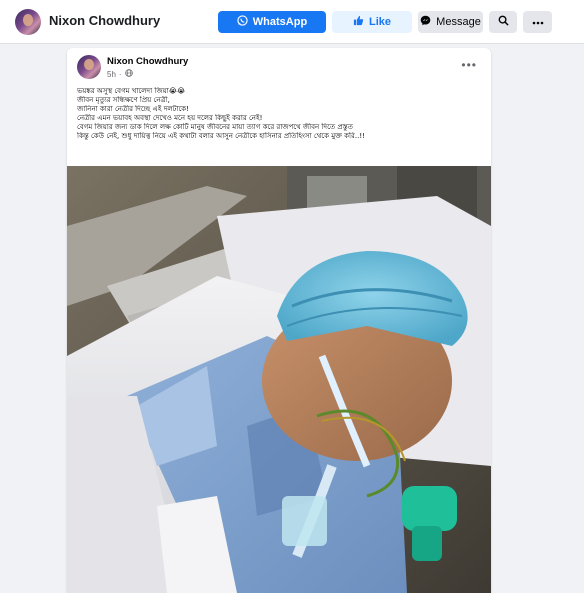 The width and height of the screenshot is (584, 593). What do you see at coordinates (123, 100) in the screenshot?
I see `post-text-line: জীবন মৃত্যুর সন্ধিক্ষণে প্রিয় নেত্রী,` at bounding box center [123, 100].